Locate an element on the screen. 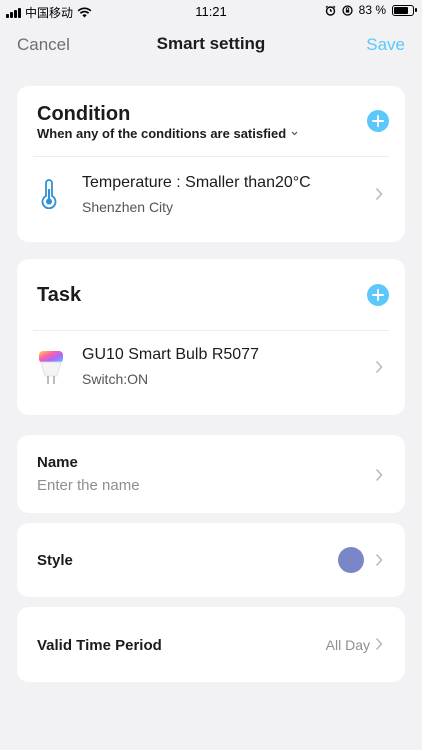 This screenshot has height=750, width=422. chevron-down-icon is located at coordinates (294, 133).